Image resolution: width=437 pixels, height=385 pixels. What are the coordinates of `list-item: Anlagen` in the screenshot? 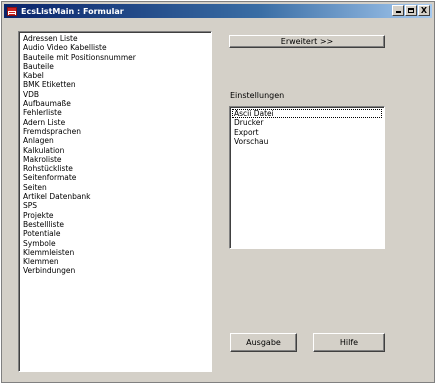 It's located at (78, 140).